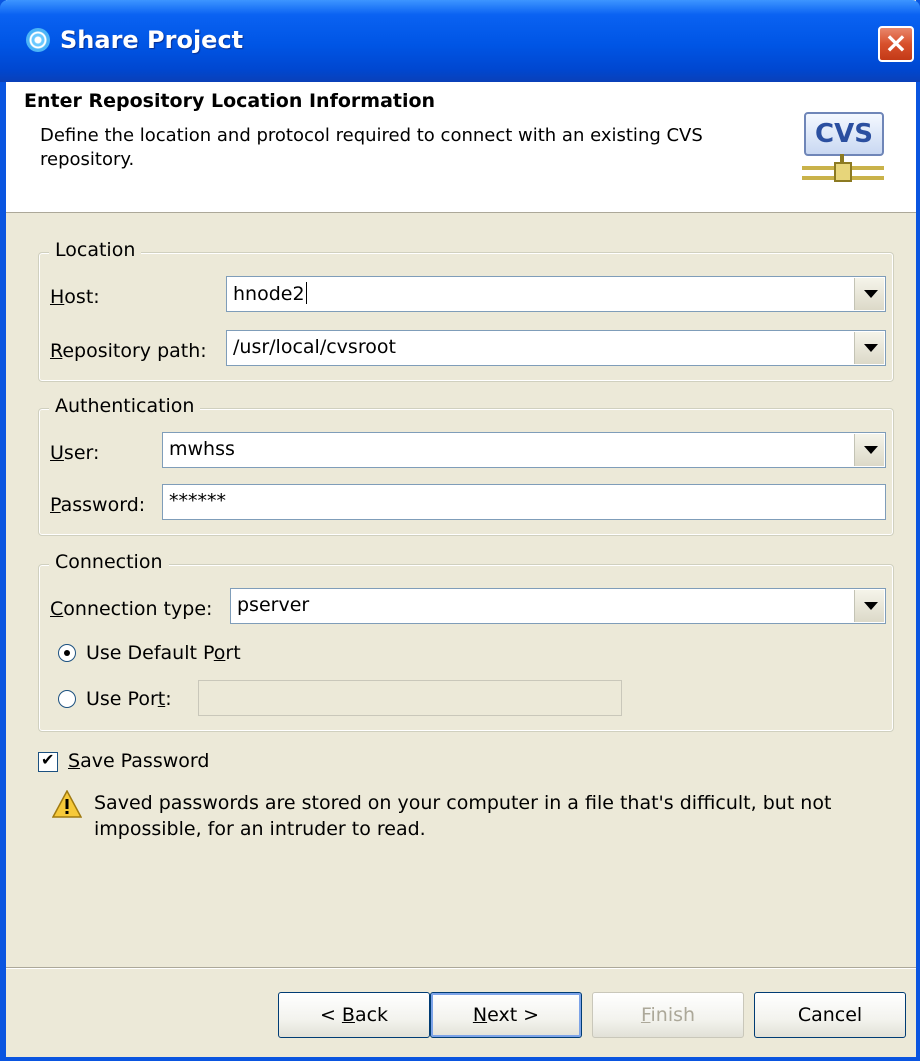 This screenshot has width=920, height=1061. What do you see at coordinates (67, 653) in the screenshot?
I see `use-default-port-radio` at bounding box center [67, 653].